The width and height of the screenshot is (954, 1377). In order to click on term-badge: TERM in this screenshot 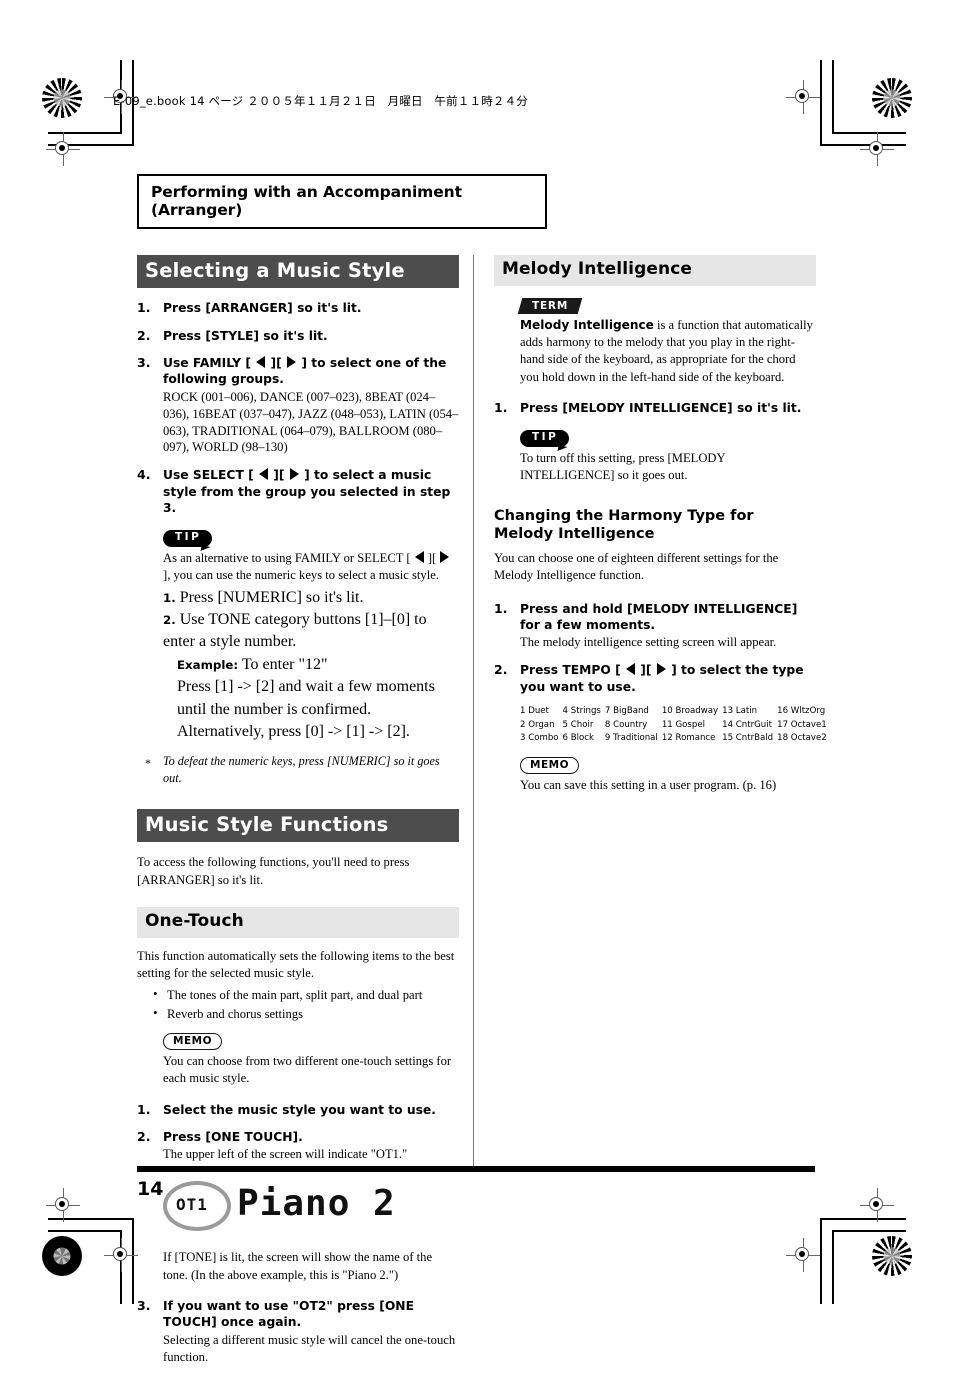, I will do `click(550, 305)`.